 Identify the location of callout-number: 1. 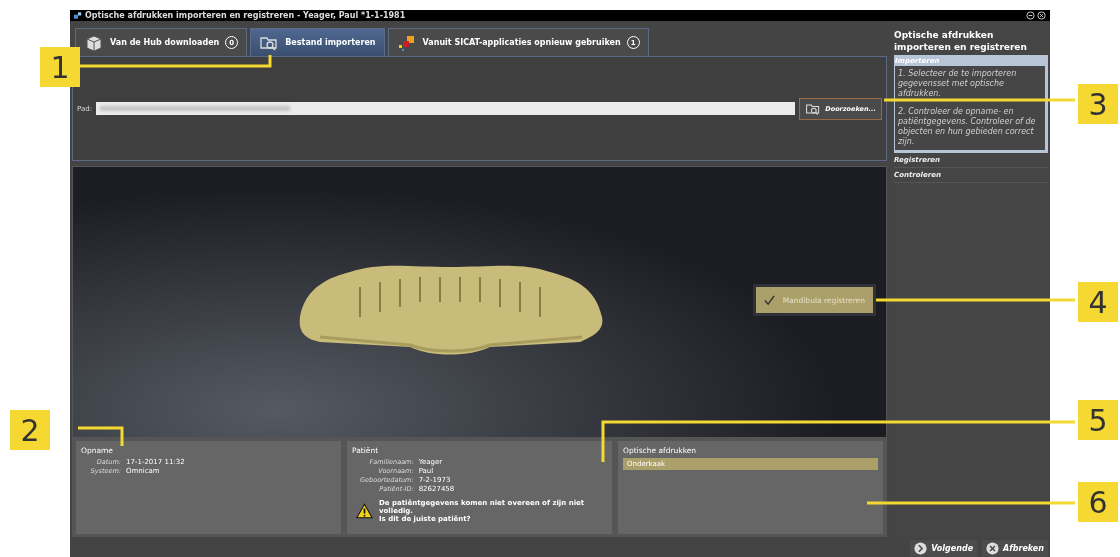
(60, 67).